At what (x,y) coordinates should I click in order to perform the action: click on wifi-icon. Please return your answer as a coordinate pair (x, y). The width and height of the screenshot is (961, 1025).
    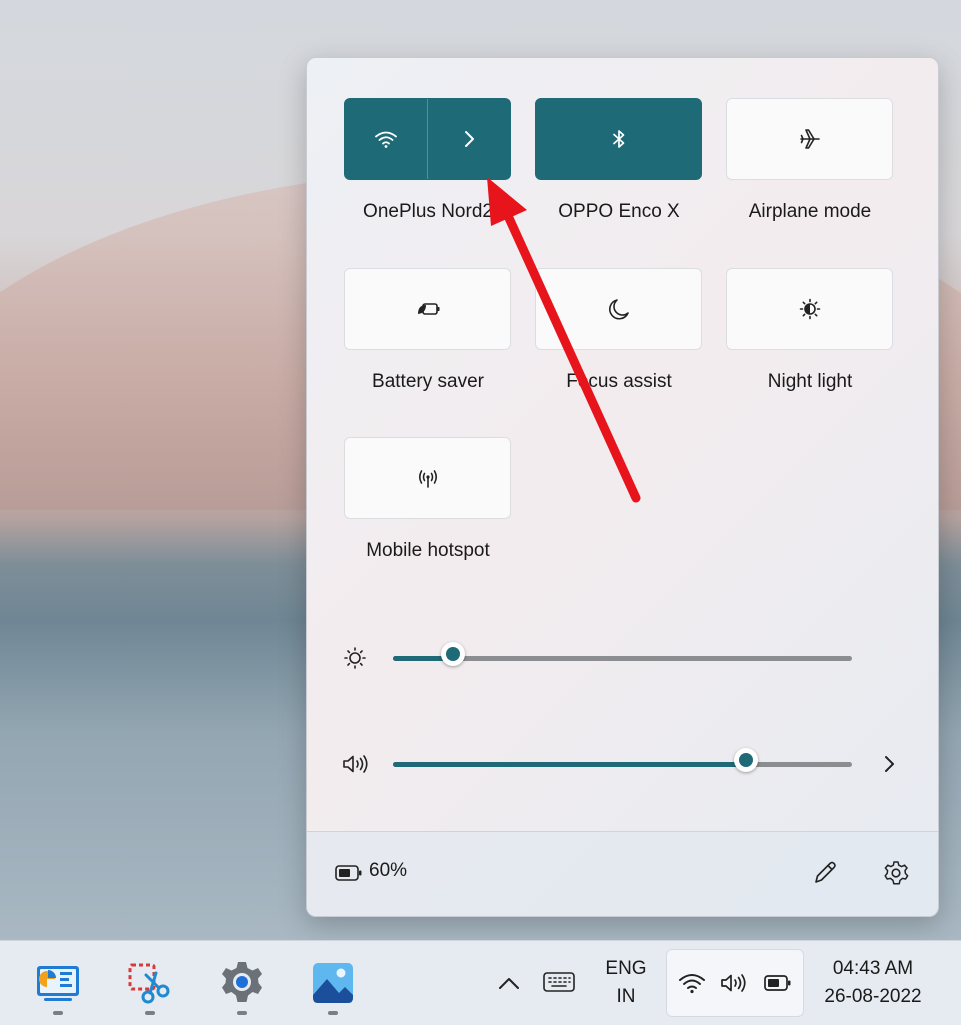
    Looking at the image, I should click on (386, 139).